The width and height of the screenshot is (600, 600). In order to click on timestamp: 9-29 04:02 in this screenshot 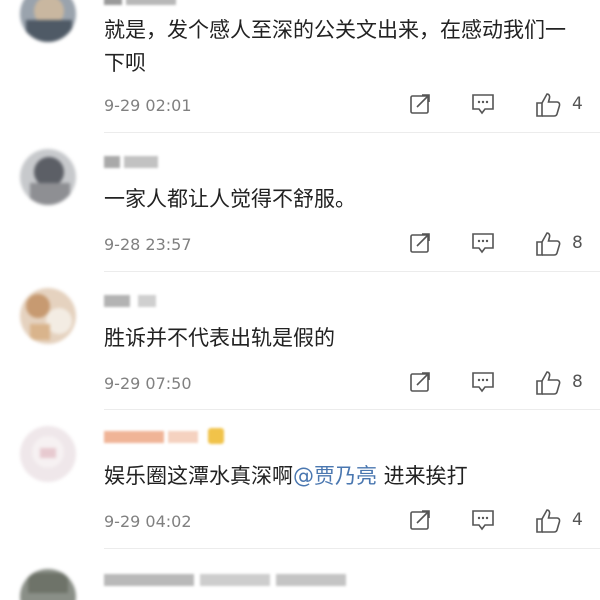, I will do `click(148, 521)`.